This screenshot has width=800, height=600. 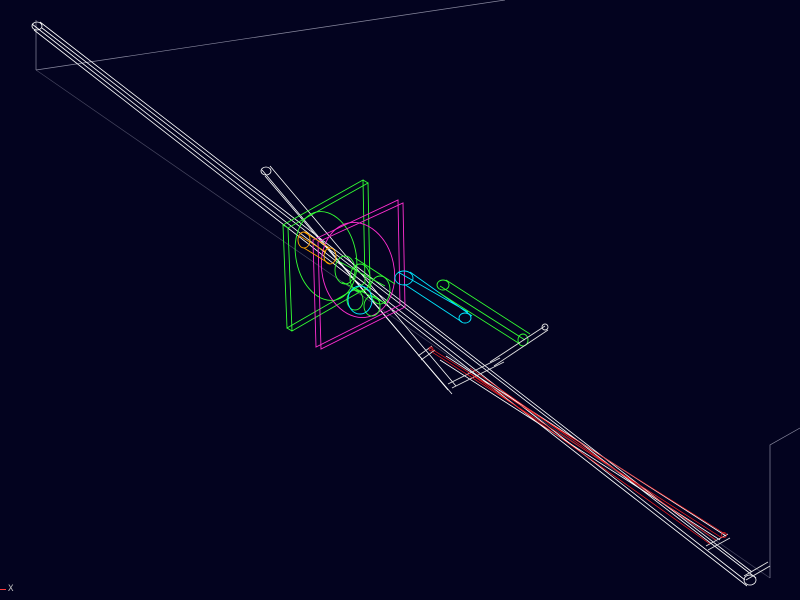 I want to click on green-arm, so click(x=483, y=313).